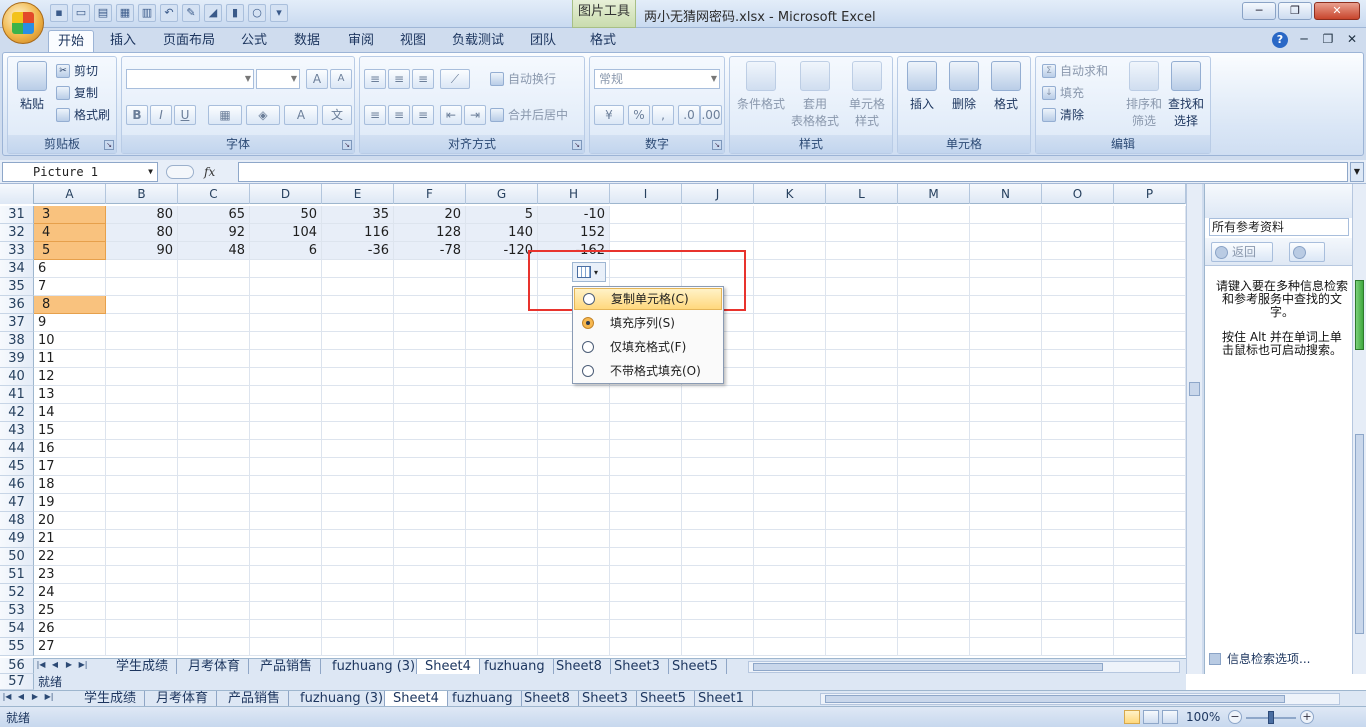 The height and width of the screenshot is (727, 1366). I want to click on sheet-tab: Sheet4, so click(448, 667).